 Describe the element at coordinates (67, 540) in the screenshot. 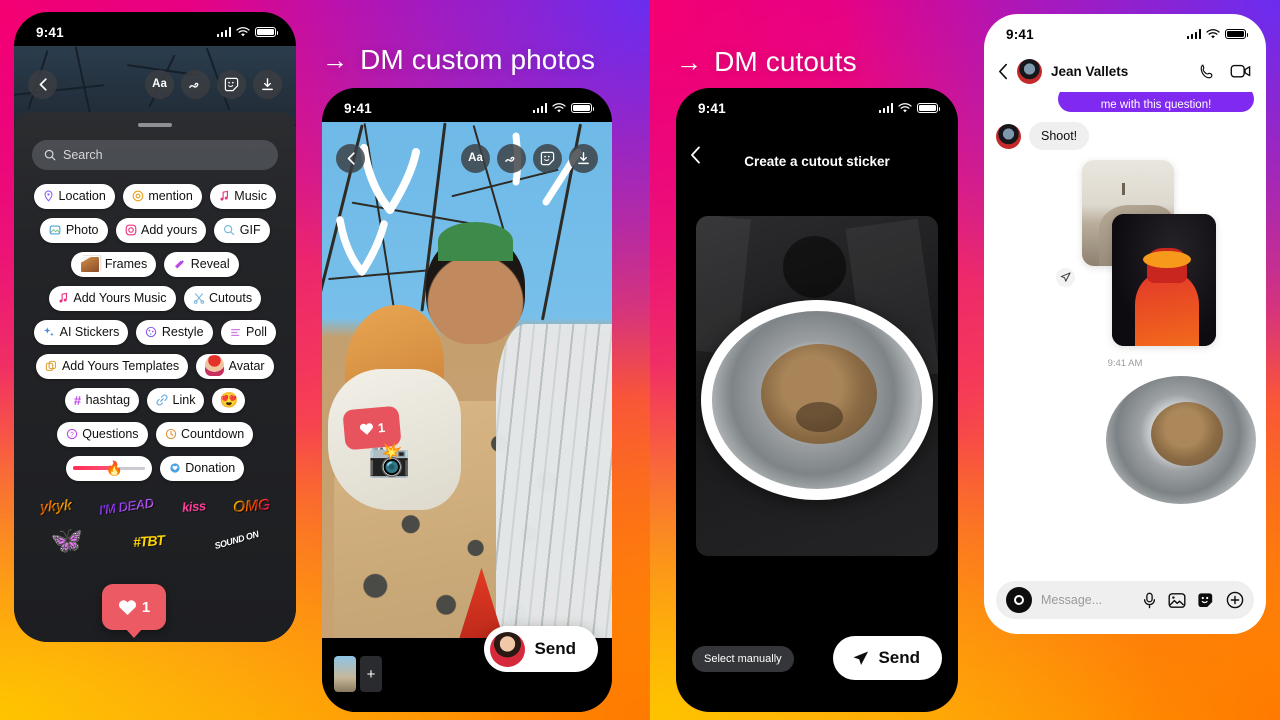

I see `butterfly-sticker-icon: 🦋` at that location.